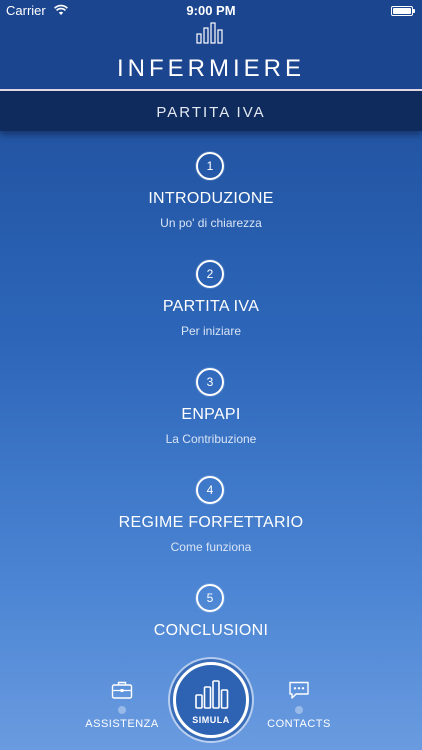 The height and width of the screenshot is (750, 422). I want to click on battery-level, so click(402, 11).